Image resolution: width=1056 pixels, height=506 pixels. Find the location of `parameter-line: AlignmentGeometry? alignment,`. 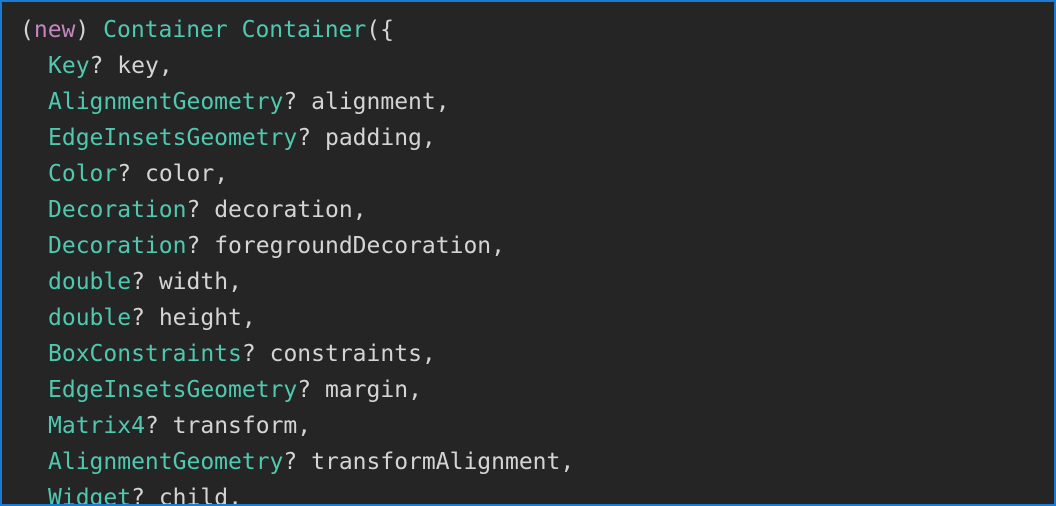

parameter-line: AlignmentGeometry? alignment, is located at coordinates (297, 102).